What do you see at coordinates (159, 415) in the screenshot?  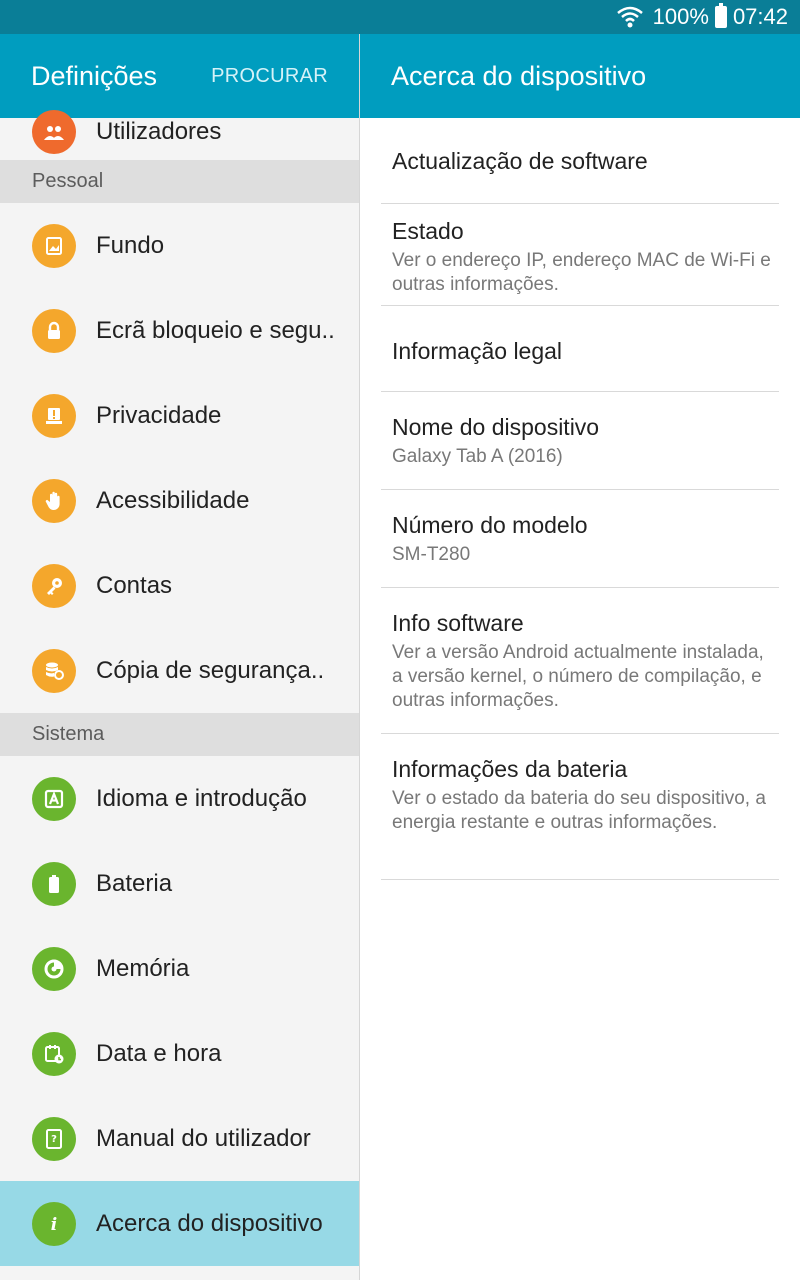 I see `menu-label: Privacidade` at bounding box center [159, 415].